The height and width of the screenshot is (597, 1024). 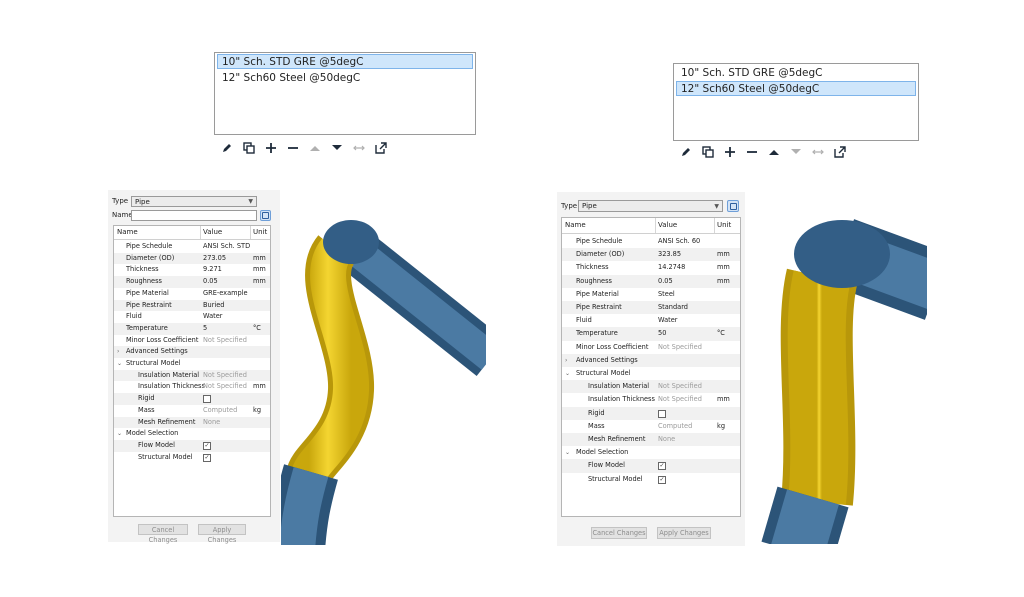 What do you see at coordinates (651, 308) in the screenshot?
I see `property-row: Pipe Restraint Standard` at bounding box center [651, 308].